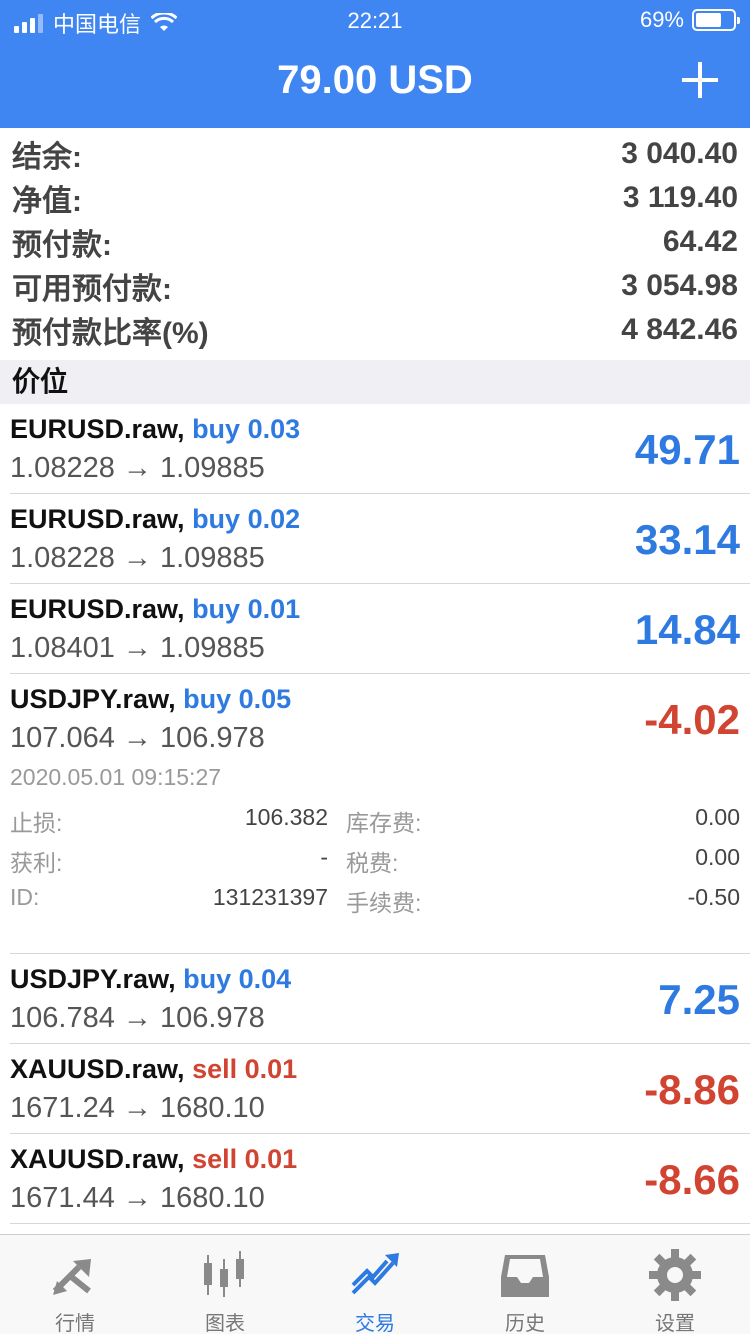 This screenshot has height=1334, width=750. Describe the element at coordinates (137, 1018) in the screenshot. I see `position-prices: 106.784 → 106.978` at that location.